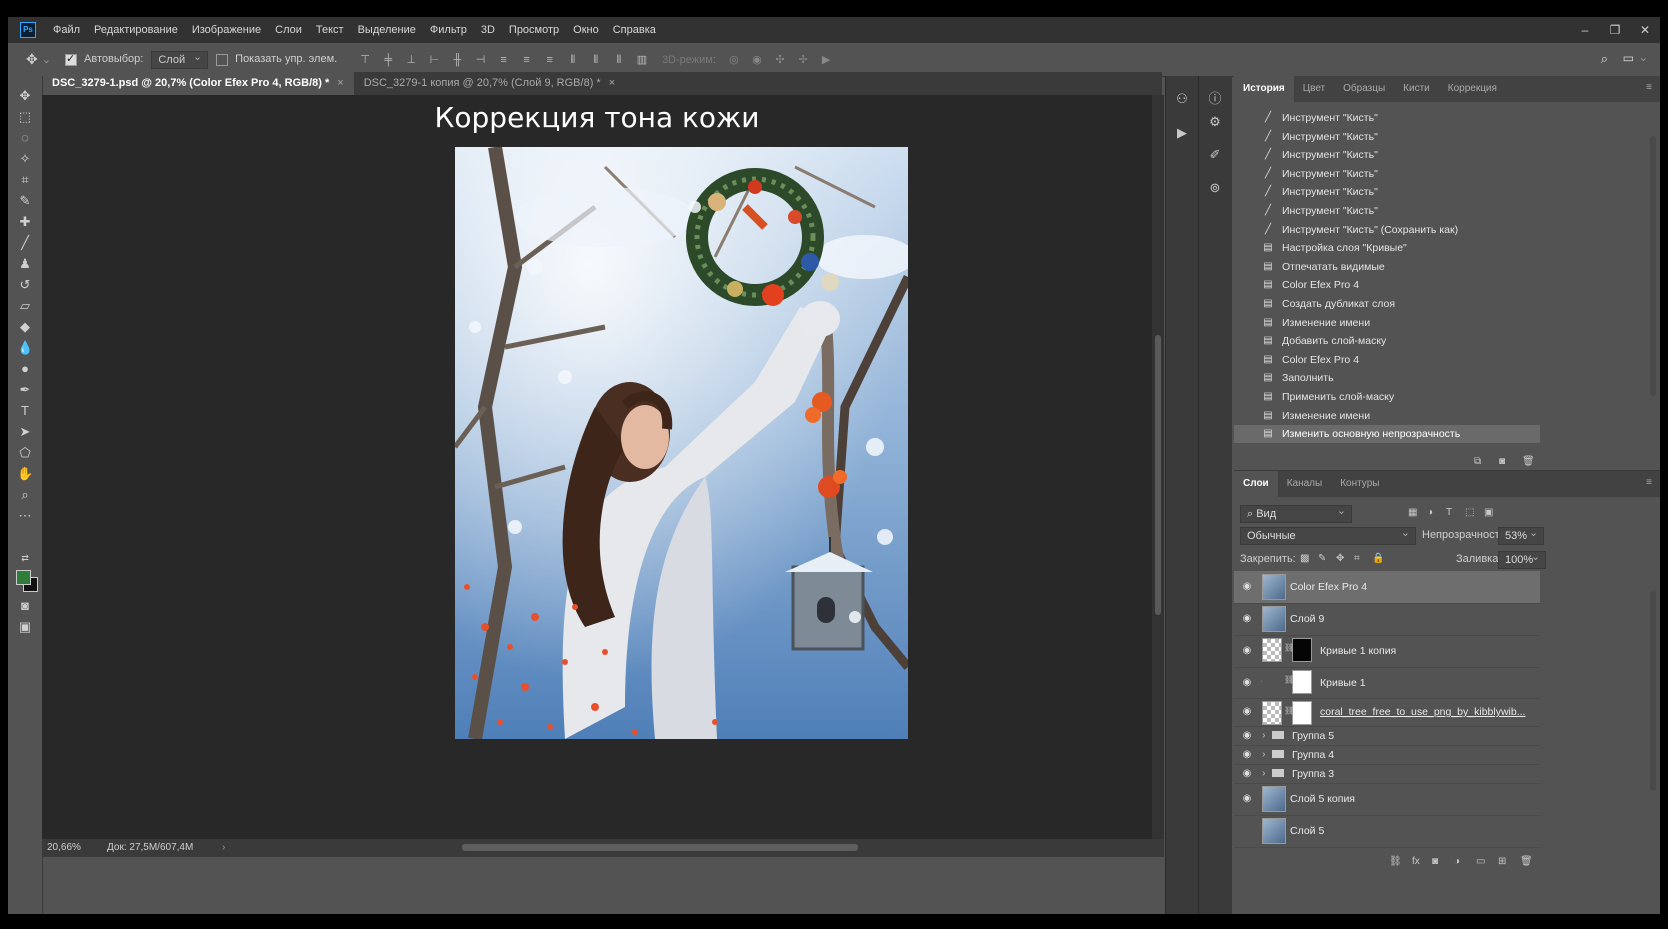  Describe the element at coordinates (1387, 416) in the screenshot. I see `history-item: ▤ Изменение имени` at that location.